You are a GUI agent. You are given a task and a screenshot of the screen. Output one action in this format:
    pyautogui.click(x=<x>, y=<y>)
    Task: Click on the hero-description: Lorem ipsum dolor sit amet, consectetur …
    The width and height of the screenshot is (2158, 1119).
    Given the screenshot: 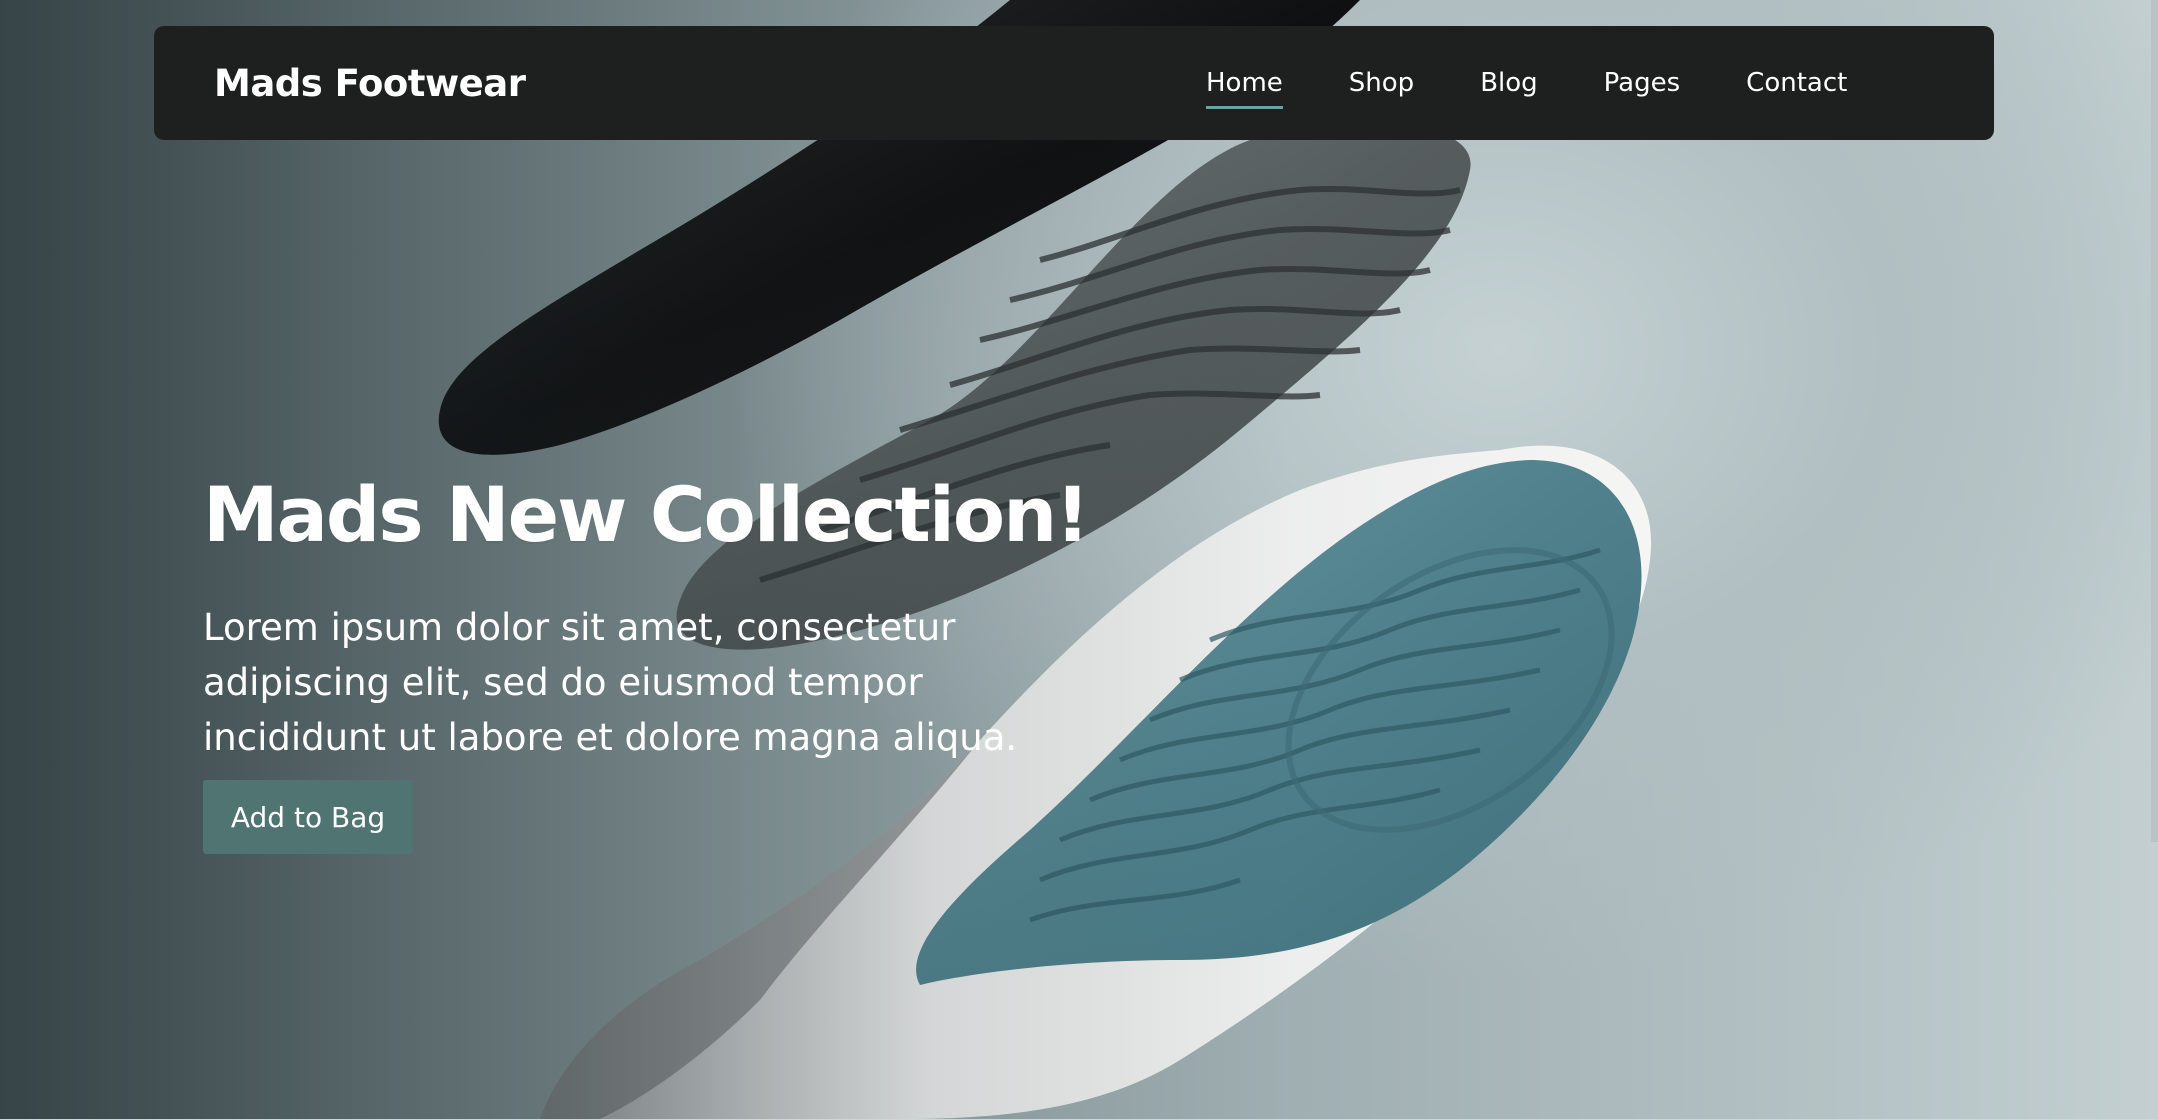 What is the action you would take?
    pyautogui.click(x=610, y=682)
    